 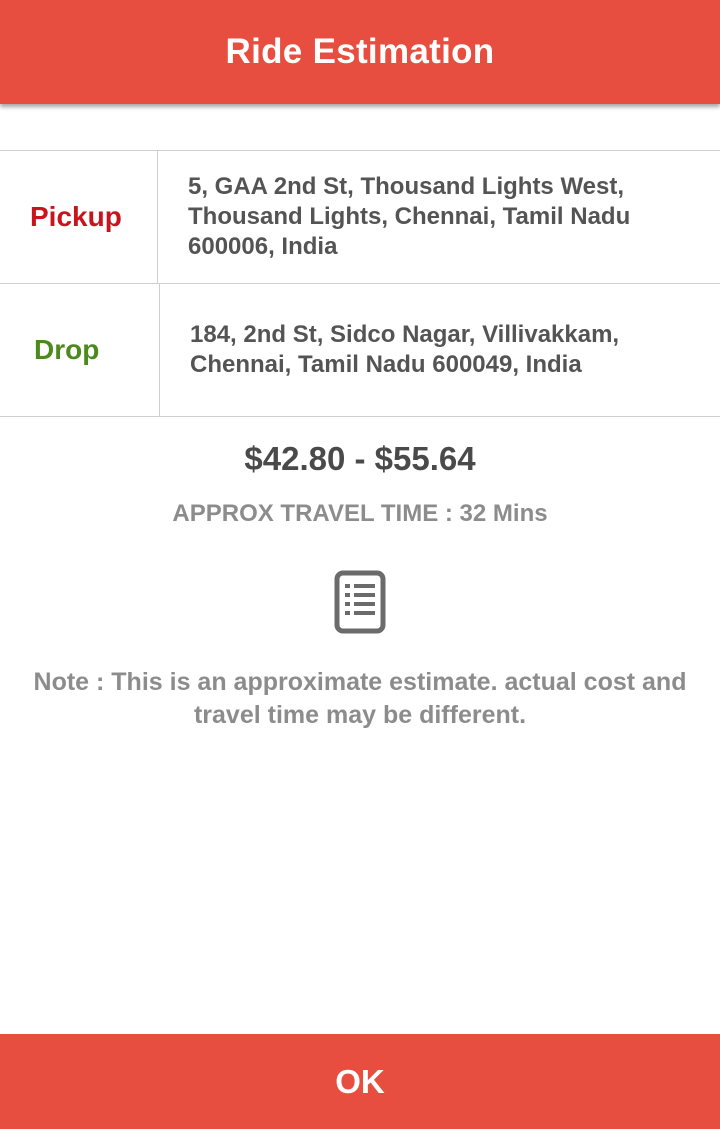 I want to click on app-header: Ride Estimation, so click(x=360, y=52).